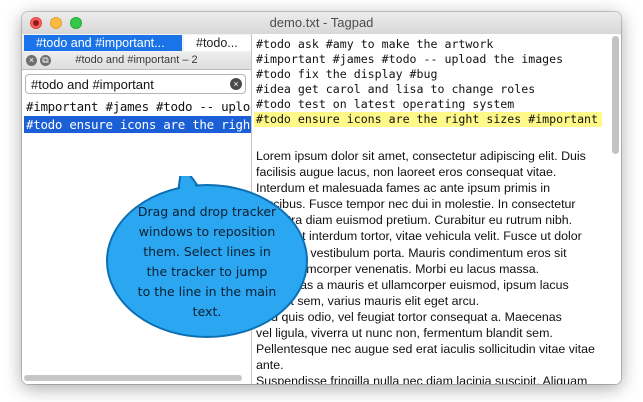  What do you see at coordinates (133, 378) in the screenshot?
I see `tracker-horizontal-scrollbar` at bounding box center [133, 378].